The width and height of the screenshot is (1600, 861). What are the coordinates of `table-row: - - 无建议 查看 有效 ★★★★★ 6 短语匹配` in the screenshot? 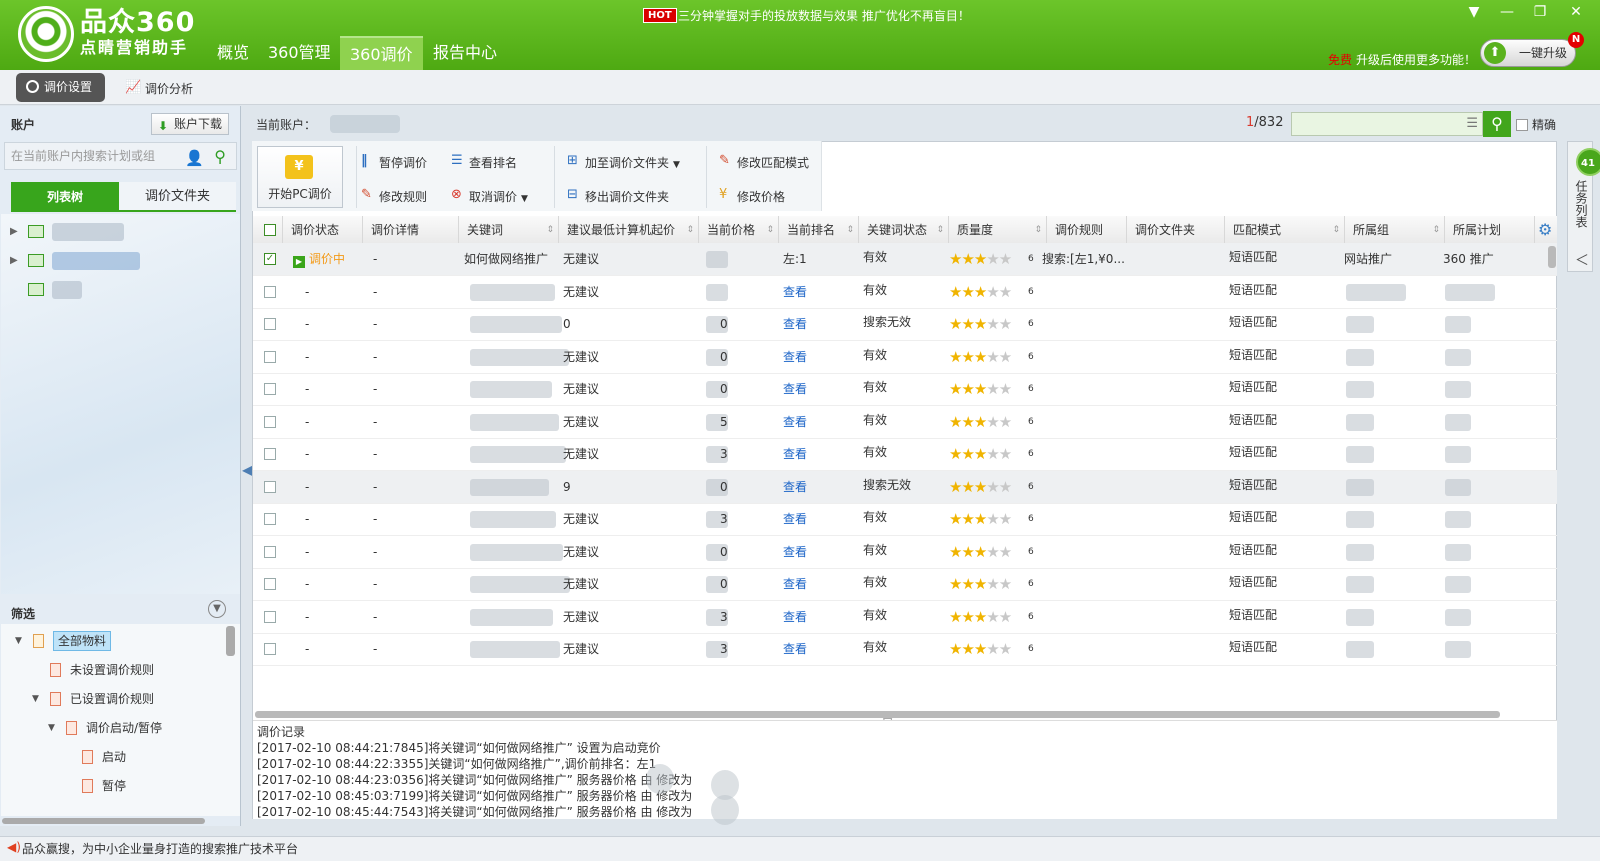 It's located at (905, 292).